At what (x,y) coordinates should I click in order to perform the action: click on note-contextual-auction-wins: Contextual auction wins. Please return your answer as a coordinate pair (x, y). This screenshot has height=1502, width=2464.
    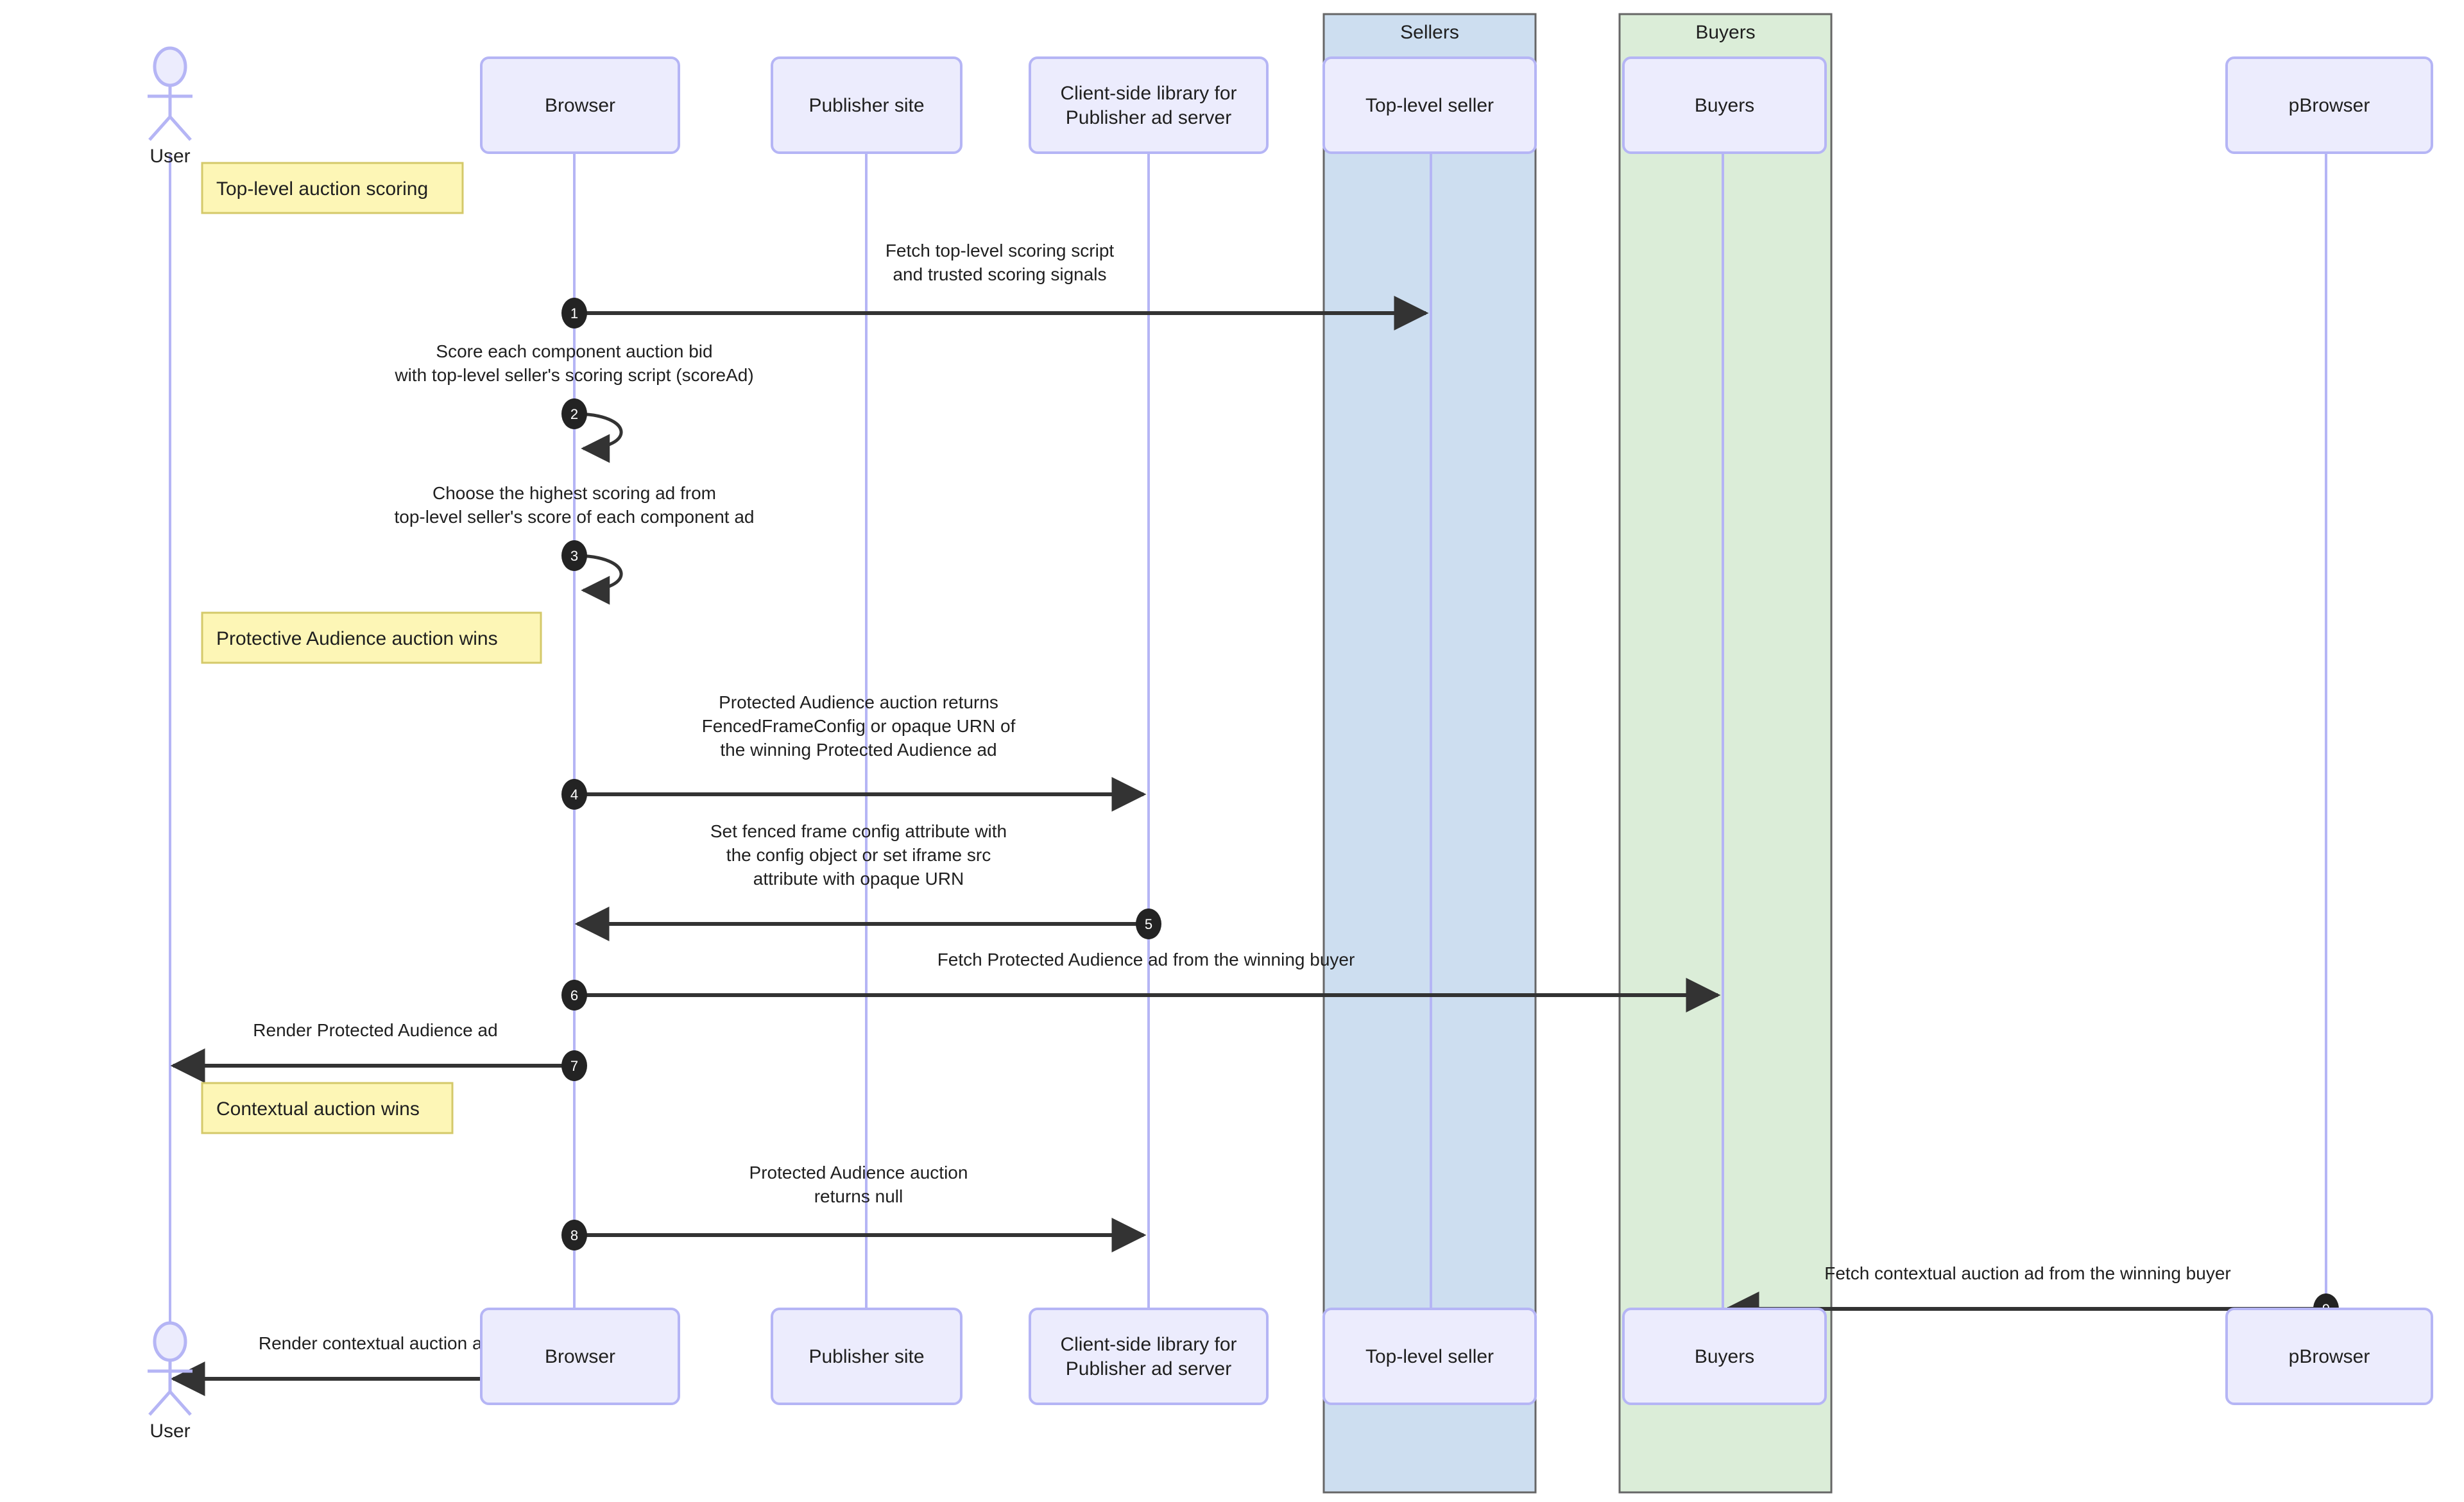
    Looking at the image, I should click on (328, 1108).